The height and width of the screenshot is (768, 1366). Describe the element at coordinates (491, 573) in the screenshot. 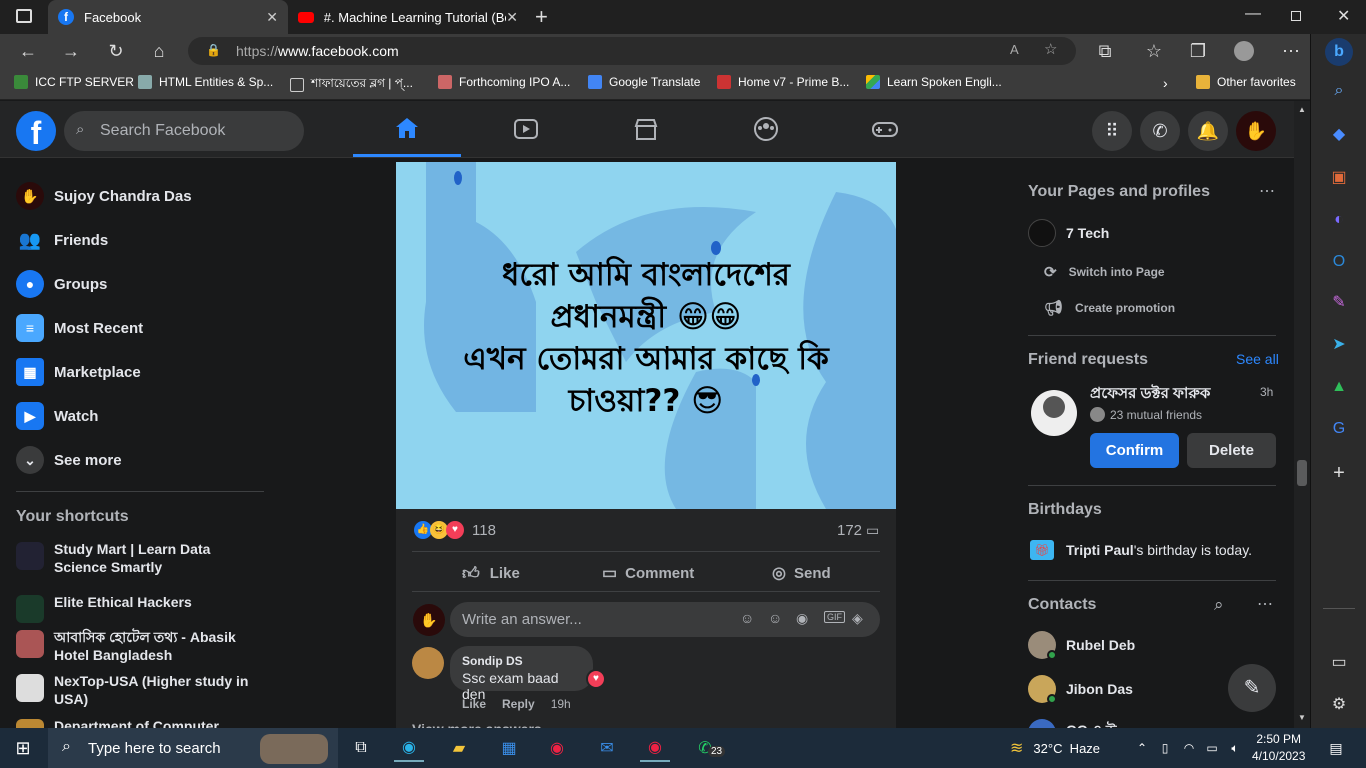

I see `like-button: 👍︎ Like` at that location.